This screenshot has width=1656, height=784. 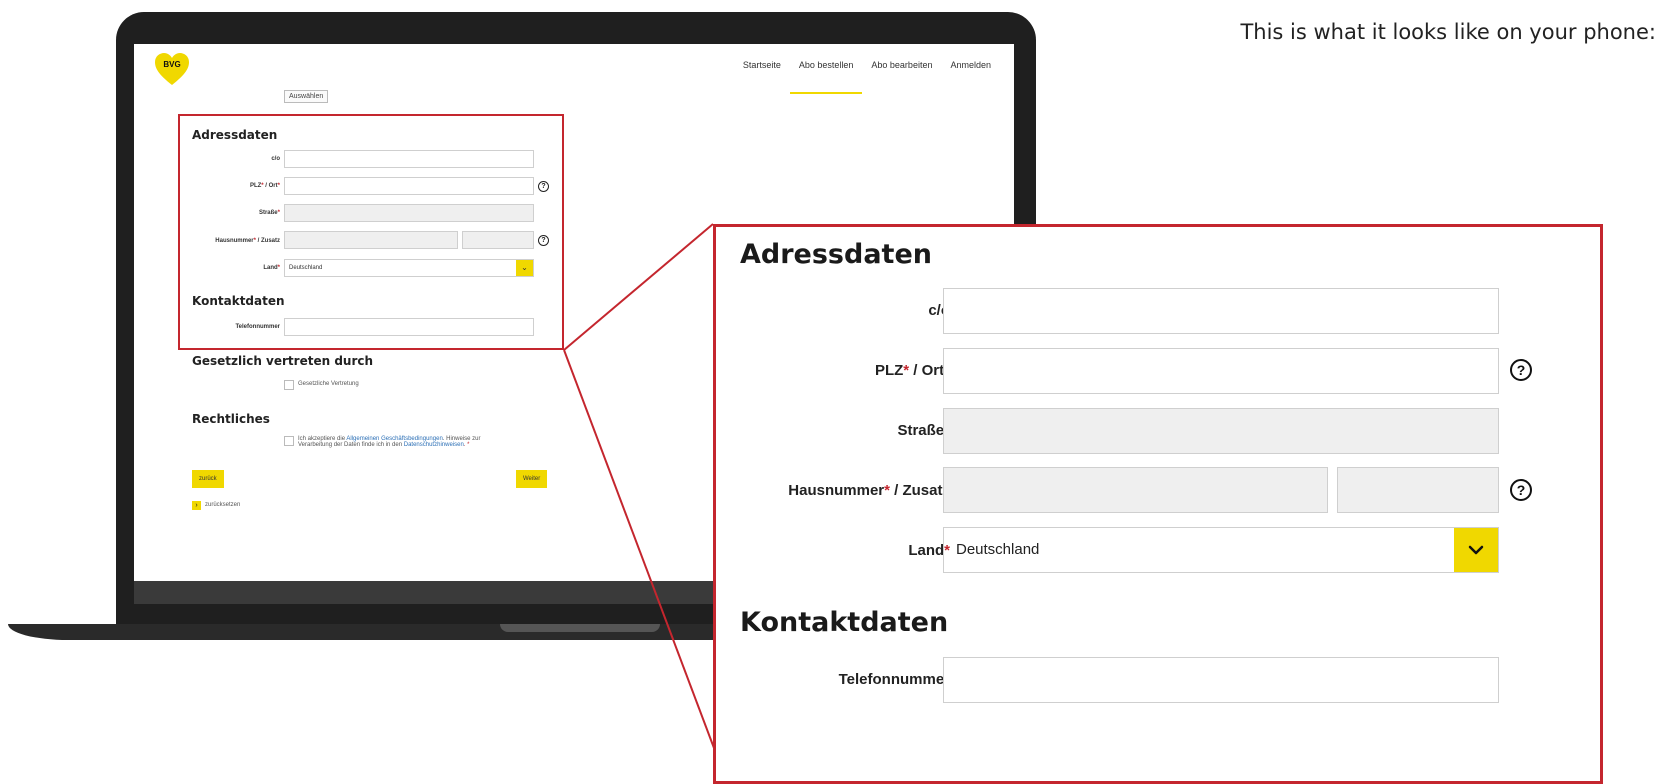 I want to click on plz-ort-input, so click(x=1221, y=371).